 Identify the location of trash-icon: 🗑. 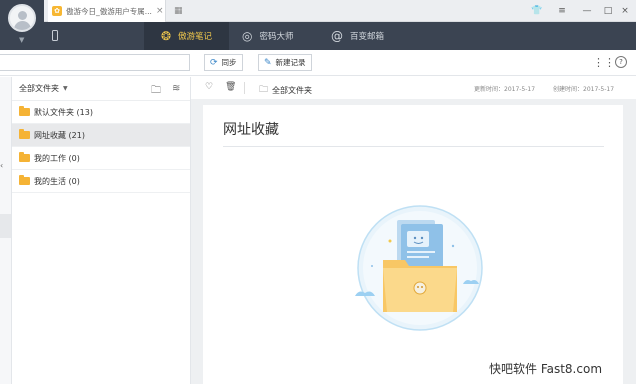
(230, 87).